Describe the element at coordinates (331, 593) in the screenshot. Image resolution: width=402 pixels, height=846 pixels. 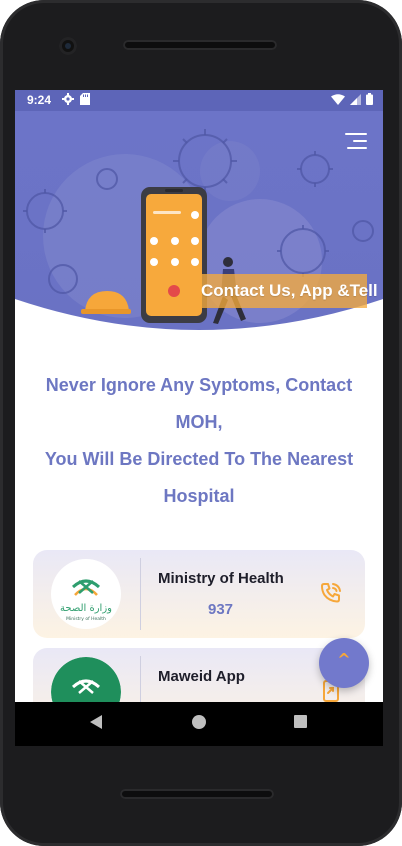
I see `phone-ringing-icon` at that location.